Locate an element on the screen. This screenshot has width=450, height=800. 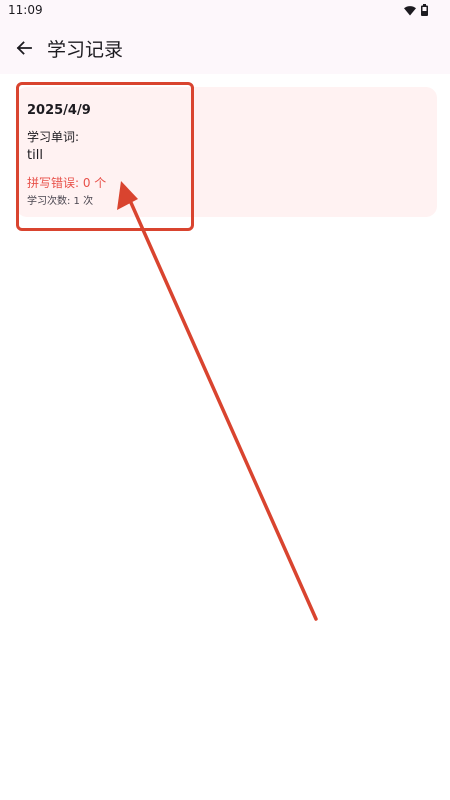
top-app-bar: 学习记录 is located at coordinates (225, 48).